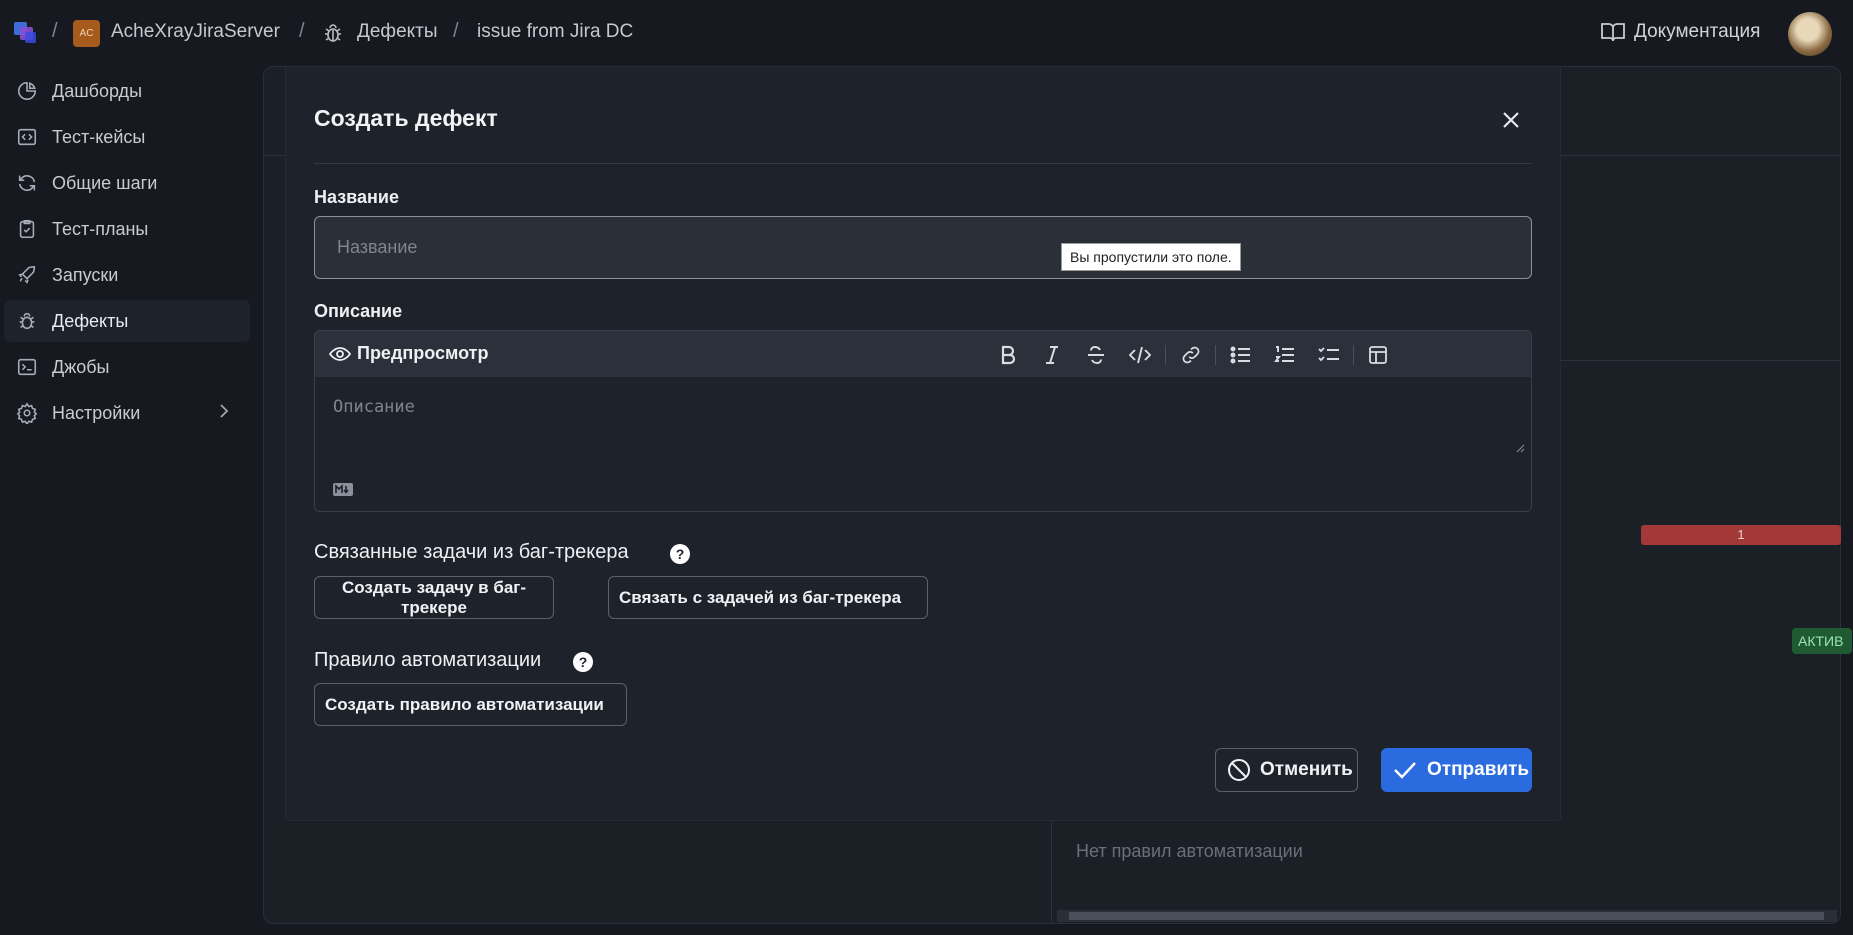  Describe the element at coordinates (1306, 769) in the screenshot. I see `cancel-label: Отменить` at that location.